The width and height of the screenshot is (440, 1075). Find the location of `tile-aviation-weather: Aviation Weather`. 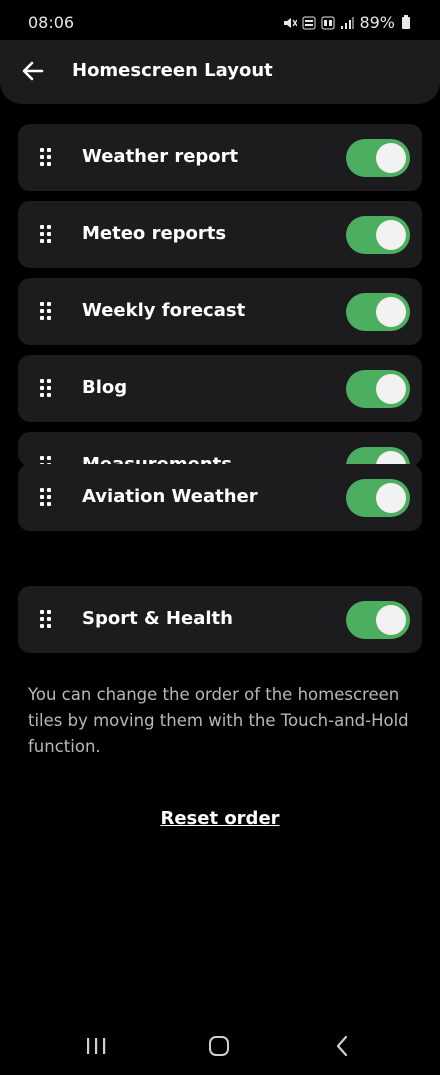

tile-aviation-weather: Aviation Weather is located at coordinates (220, 497).